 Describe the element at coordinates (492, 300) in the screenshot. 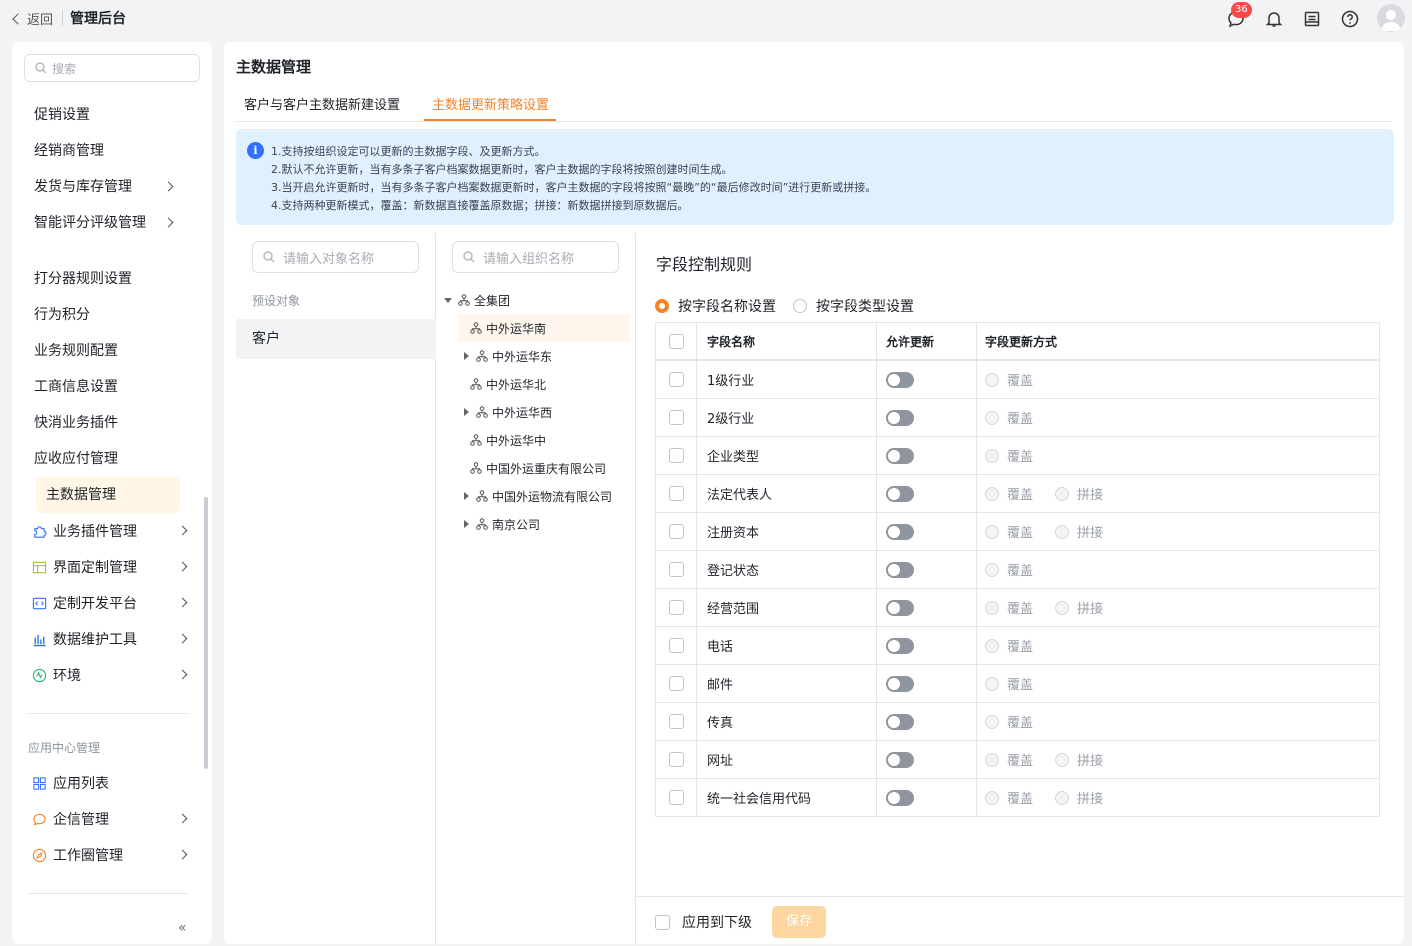

I see `tree-node-label: 全集团` at that location.